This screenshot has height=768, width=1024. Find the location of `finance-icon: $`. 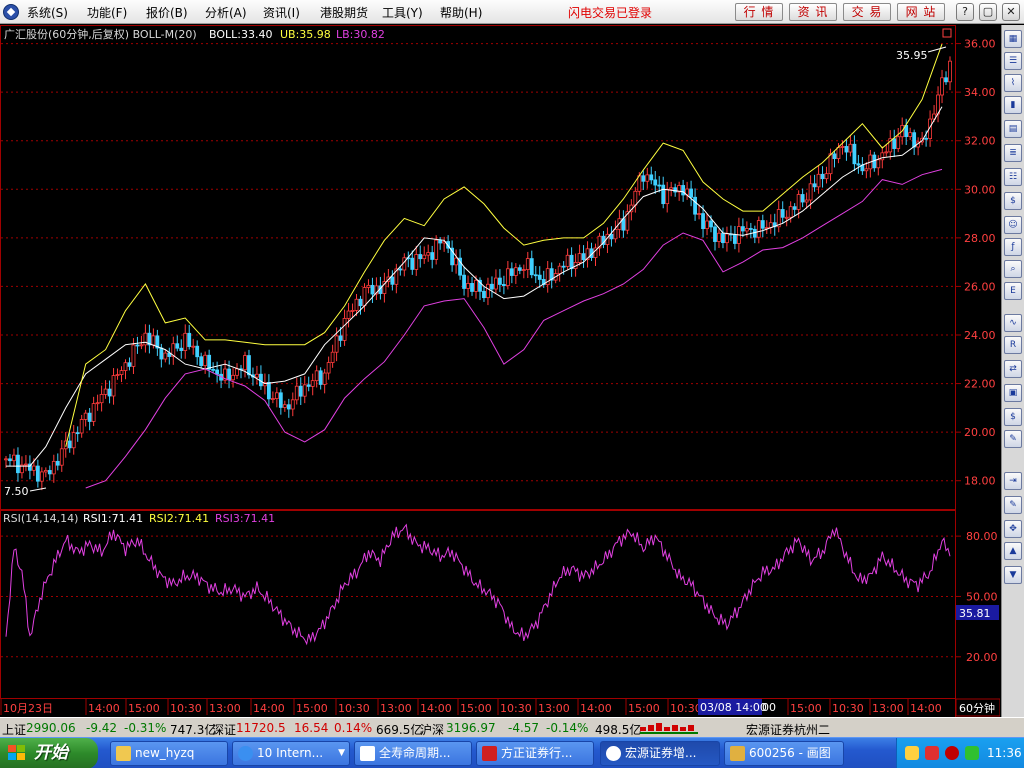

finance-icon: $ is located at coordinates (1013, 201).